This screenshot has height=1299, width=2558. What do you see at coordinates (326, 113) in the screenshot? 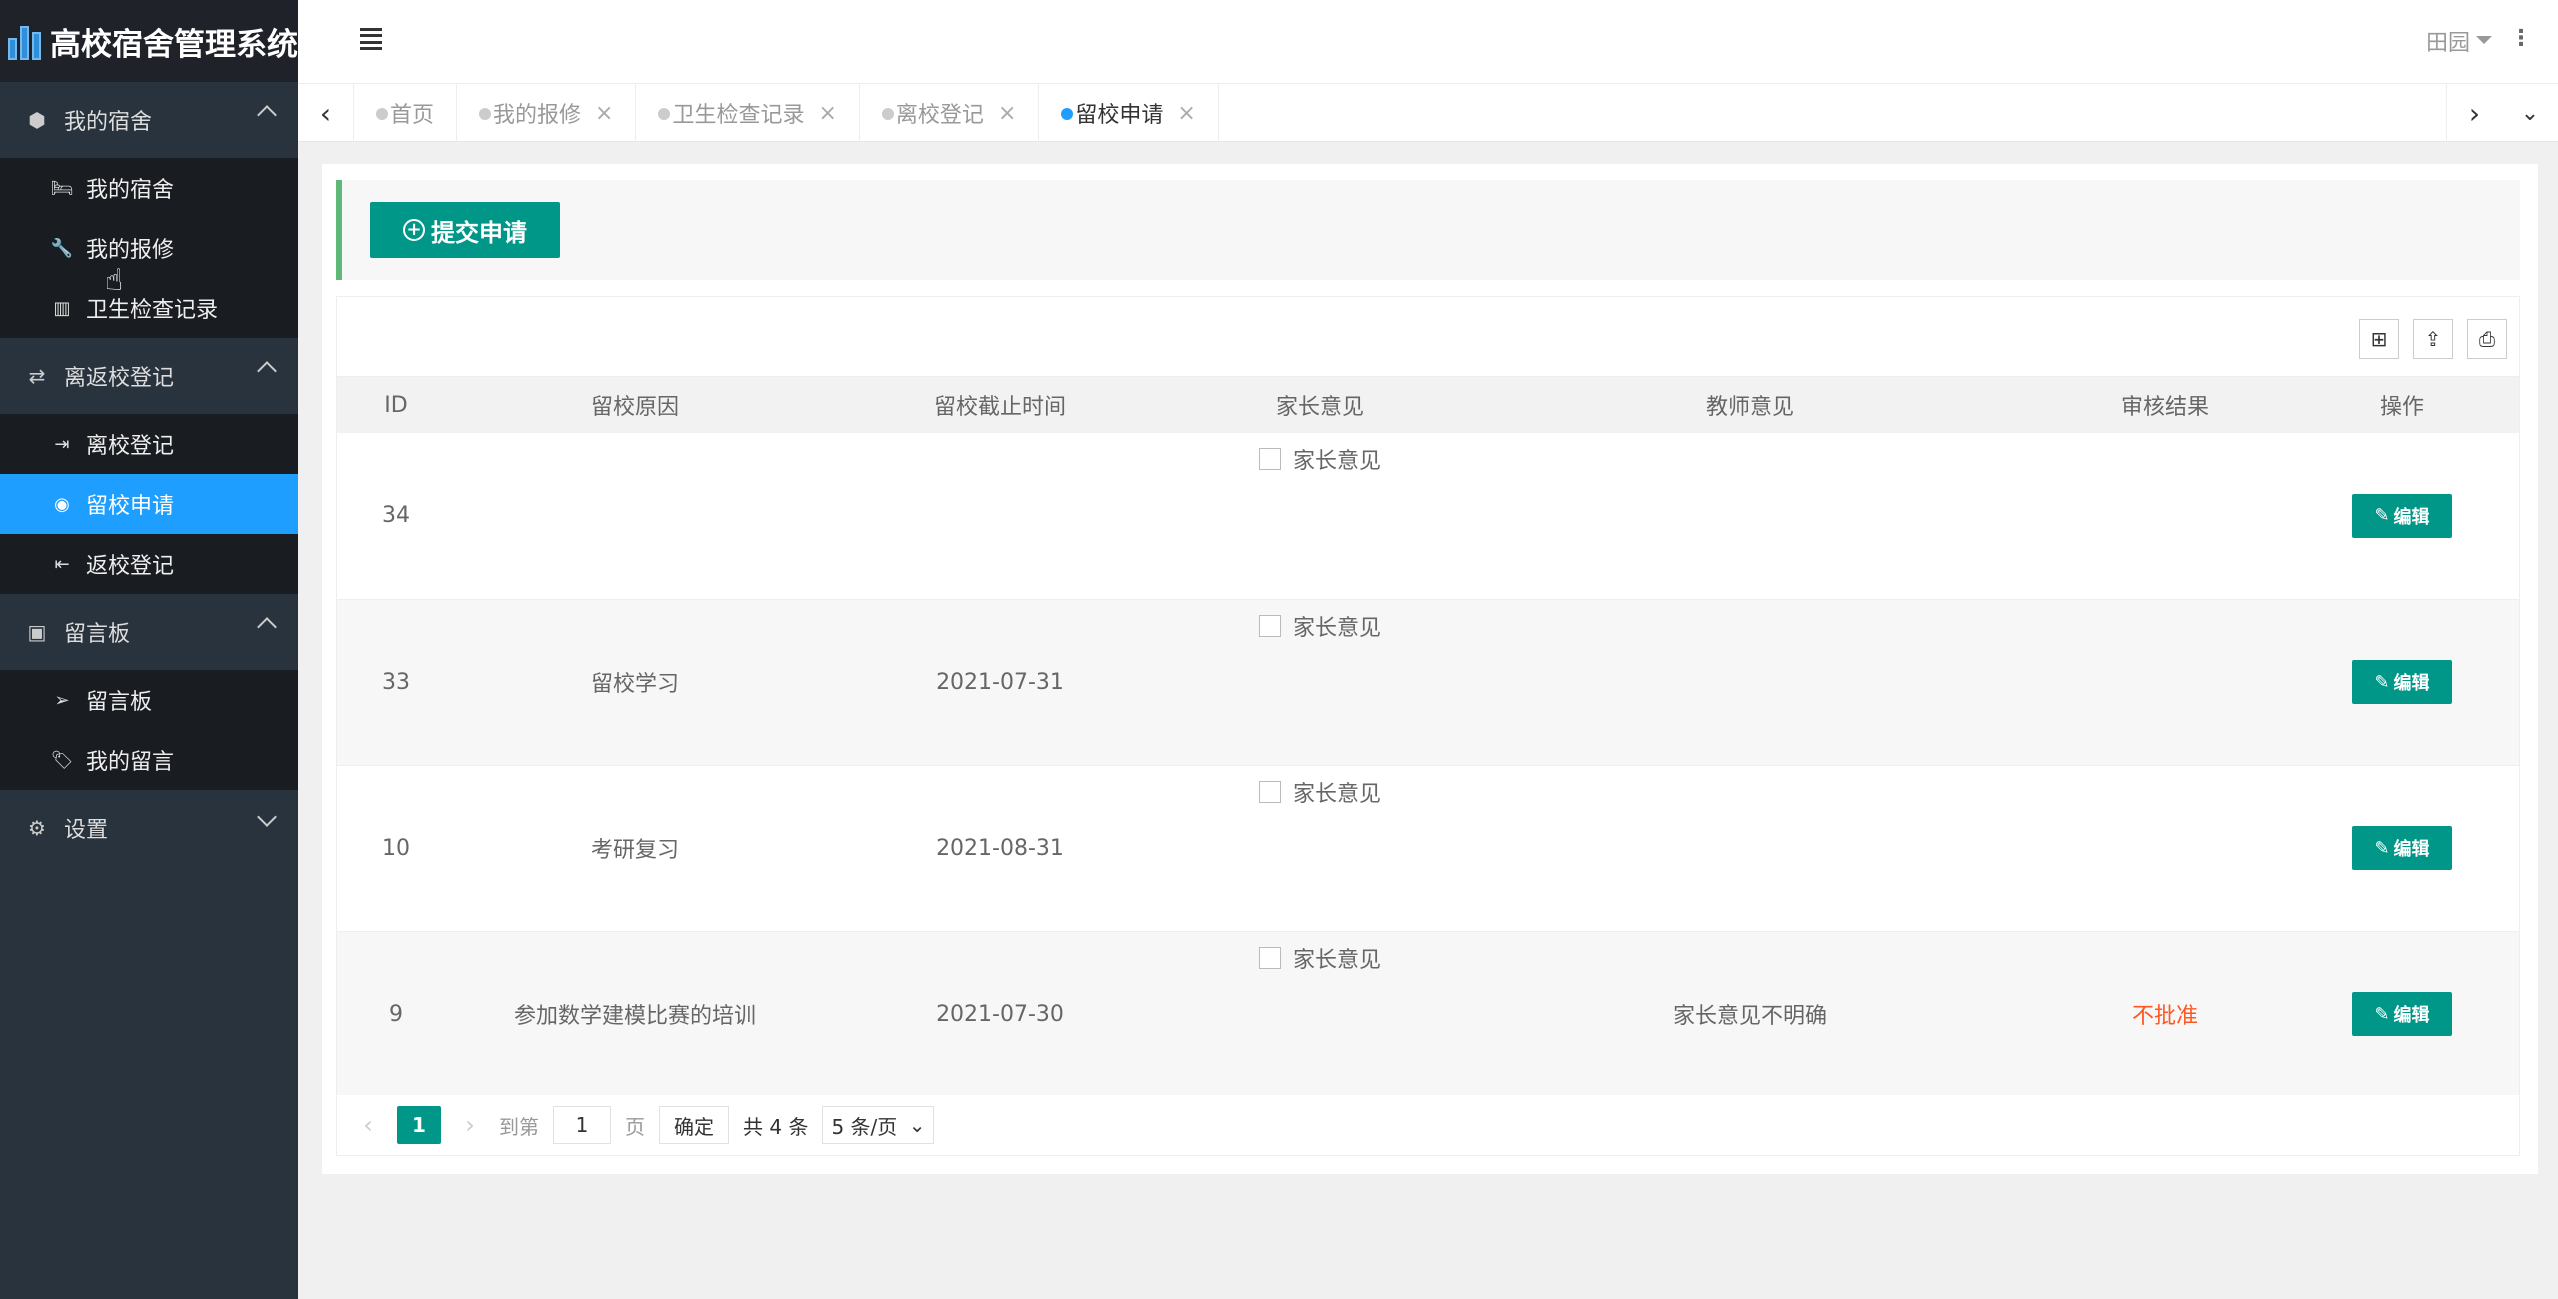
I see `tab-scroll-left-icon: ‹` at bounding box center [326, 113].